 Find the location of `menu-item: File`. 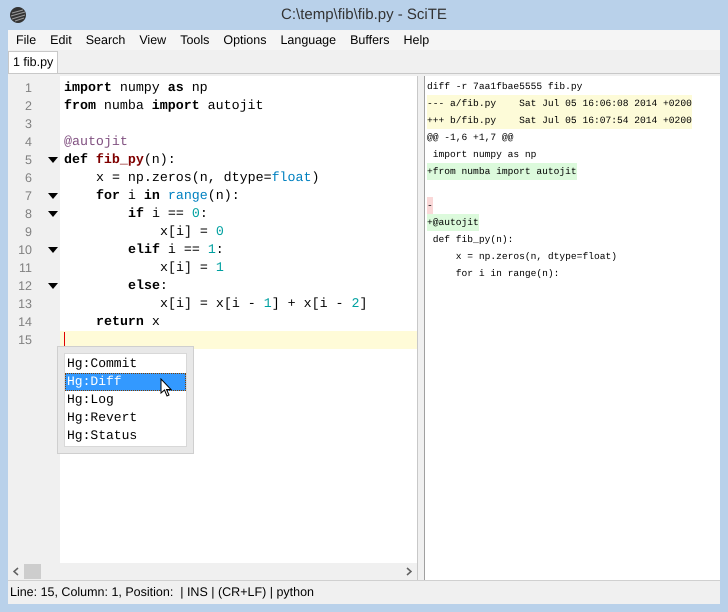

menu-item: File is located at coordinates (26, 40).